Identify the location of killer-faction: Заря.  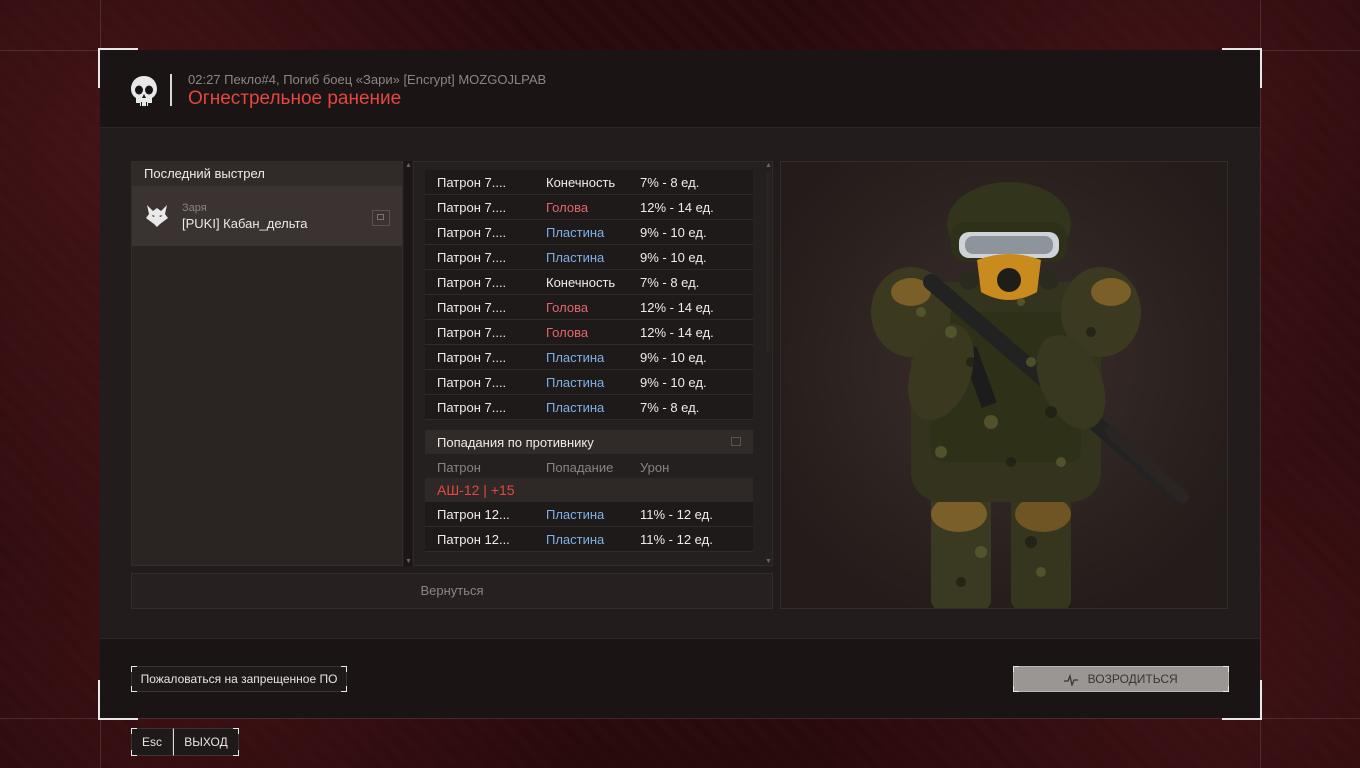
(194, 208).